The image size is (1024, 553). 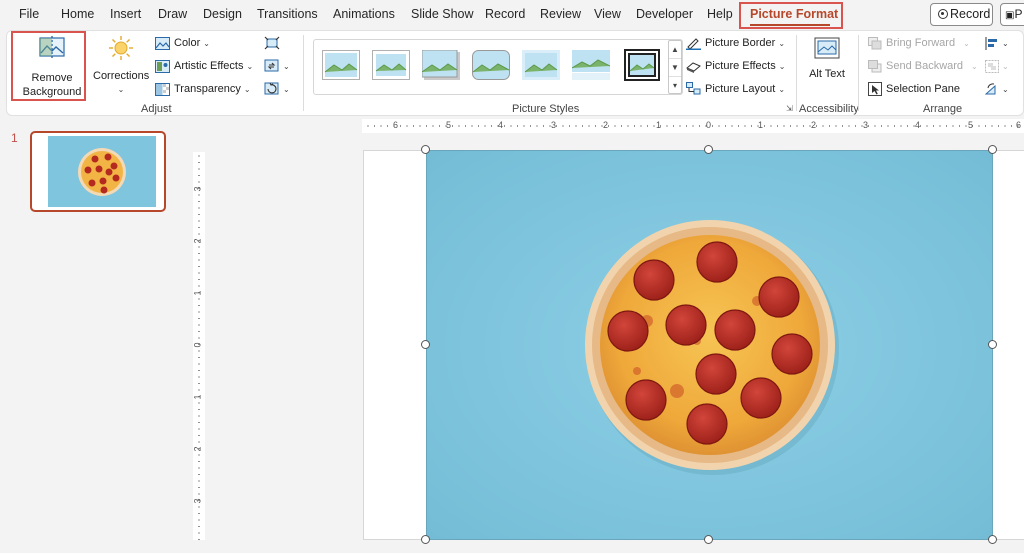 What do you see at coordinates (277, 89) in the screenshot?
I see `reset-picture-button: ⌄` at bounding box center [277, 89].